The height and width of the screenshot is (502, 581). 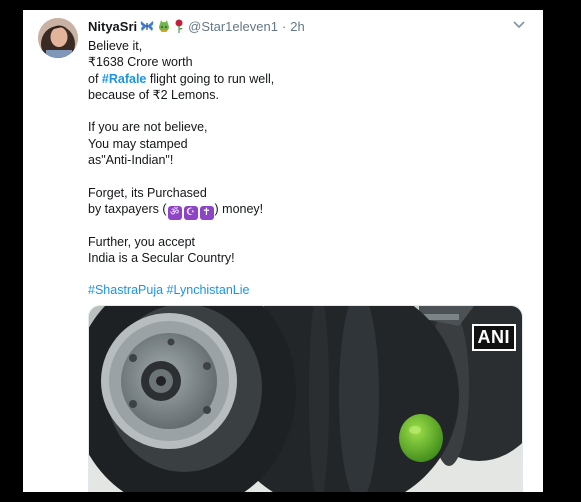 What do you see at coordinates (303, 210) in the screenshot?
I see `tweet-line: by taxpayers (ॐ ☪ ✝) money!` at bounding box center [303, 210].